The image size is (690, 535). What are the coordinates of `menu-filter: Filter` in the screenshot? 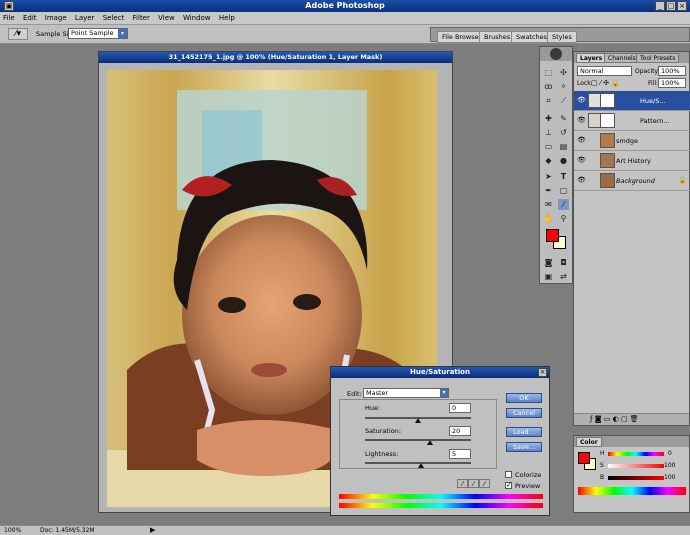 It's located at (141, 17).